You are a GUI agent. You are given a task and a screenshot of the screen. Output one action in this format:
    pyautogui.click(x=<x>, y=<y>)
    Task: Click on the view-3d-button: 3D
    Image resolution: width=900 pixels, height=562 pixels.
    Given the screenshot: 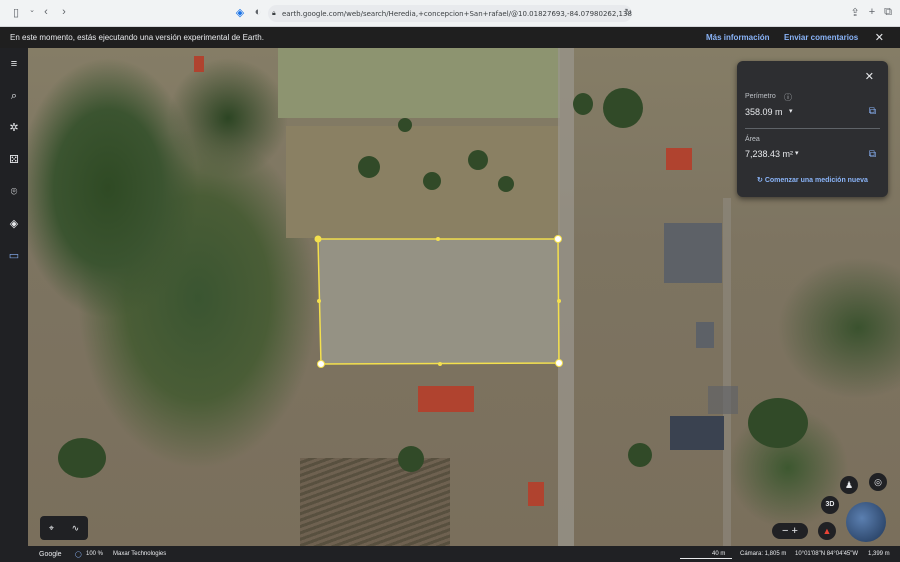 What is the action you would take?
    pyautogui.click(x=830, y=505)
    